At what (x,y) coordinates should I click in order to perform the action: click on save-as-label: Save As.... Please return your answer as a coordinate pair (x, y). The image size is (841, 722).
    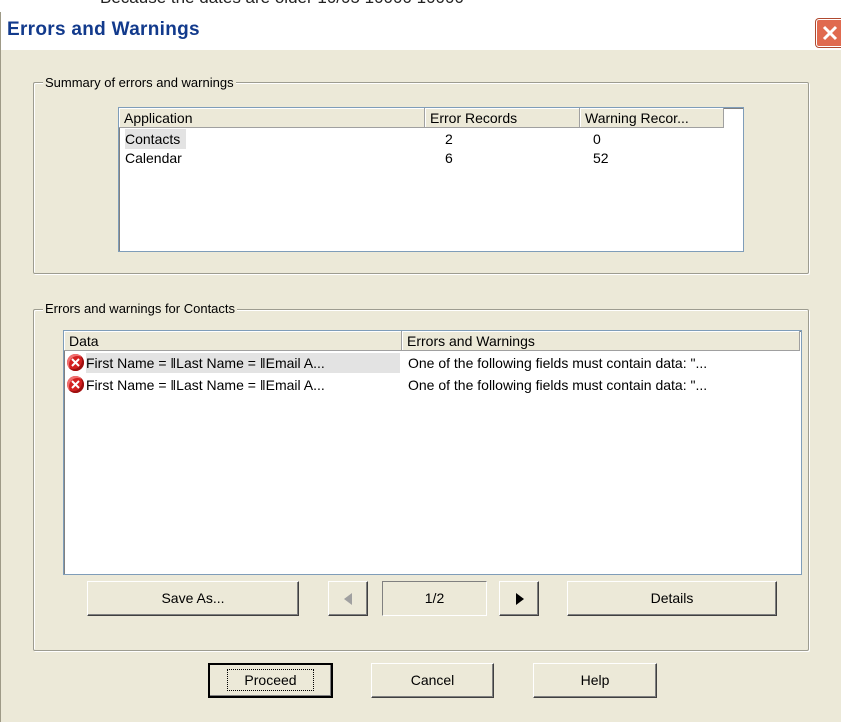
    Looking at the image, I should click on (193, 598).